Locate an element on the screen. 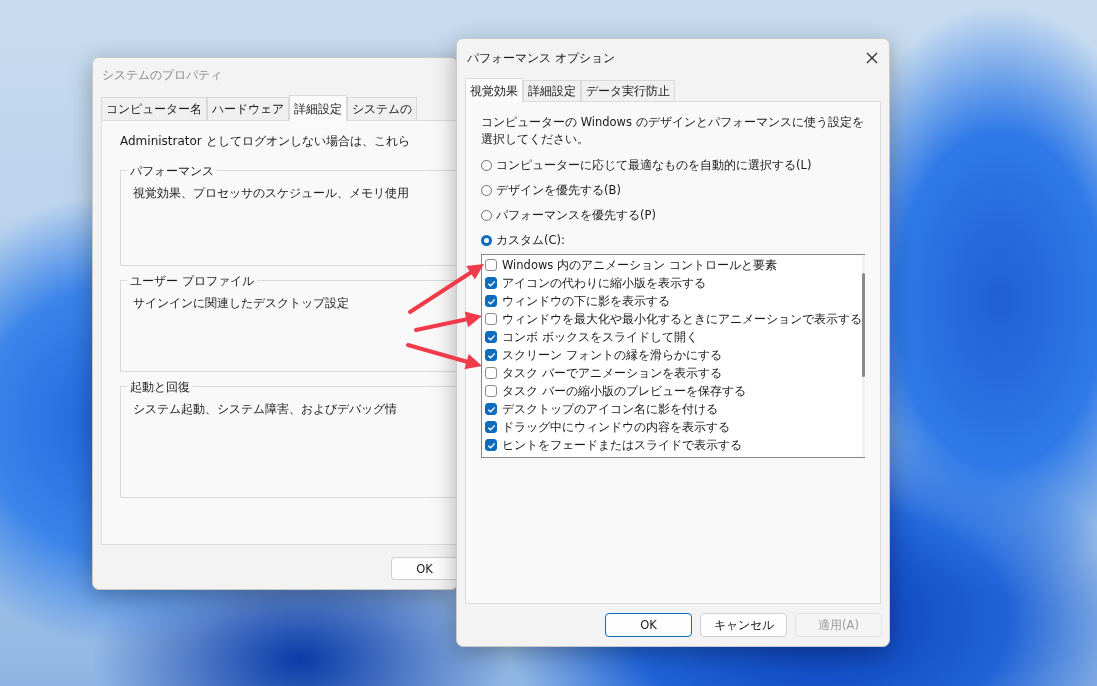 Image resolution: width=1097 pixels, height=686 pixels. dialog-button: キャンセル is located at coordinates (743, 625).